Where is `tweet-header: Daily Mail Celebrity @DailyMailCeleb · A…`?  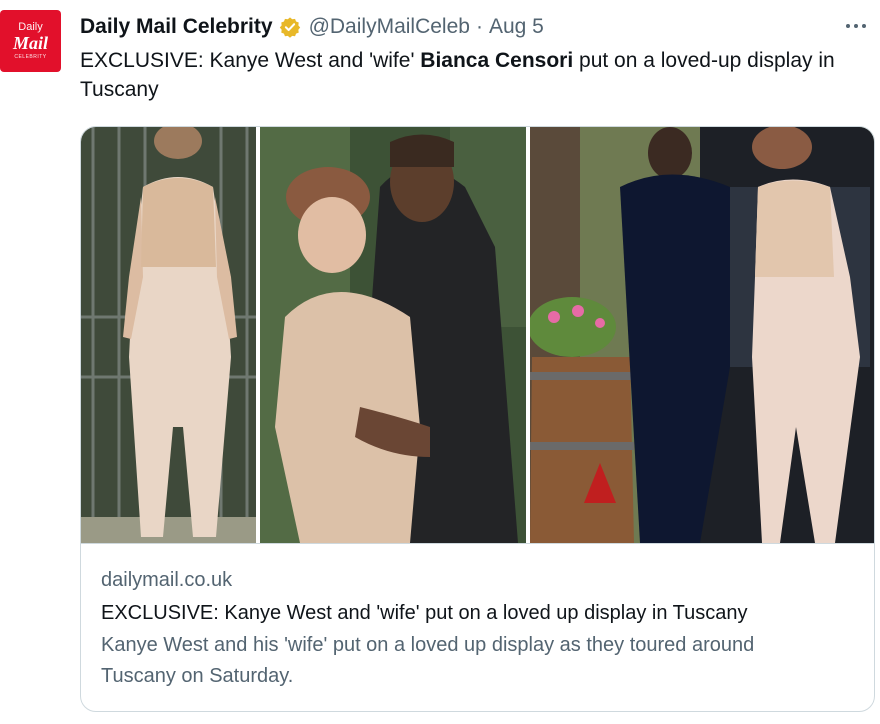
tweet-header: Daily Mail Celebrity @DailyMailCeleb · A… is located at coordinates (312, 27).